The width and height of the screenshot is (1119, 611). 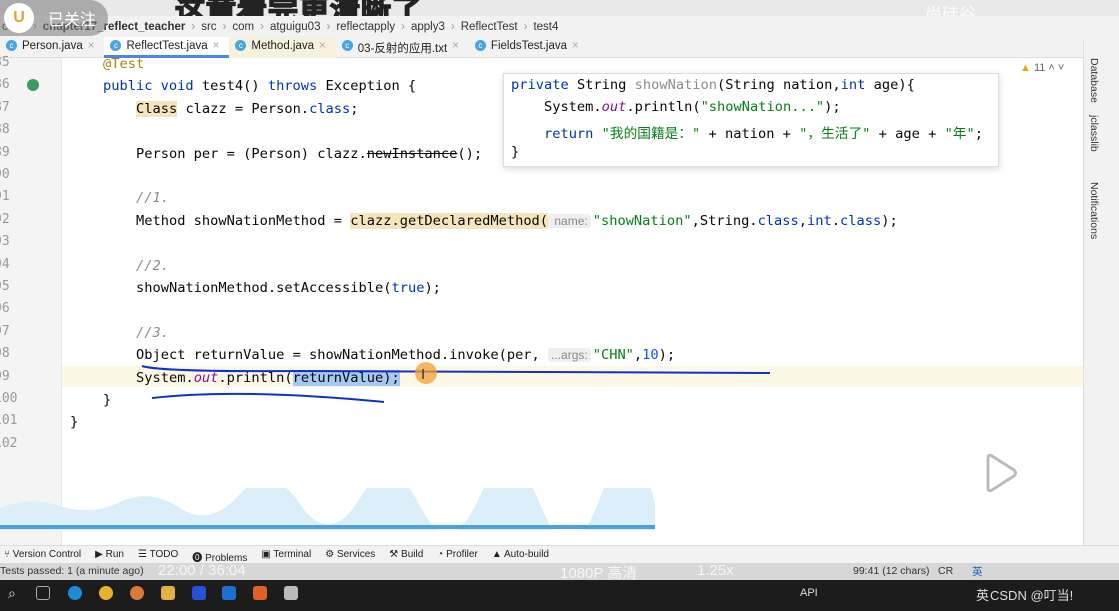 I want to click on tool-label: Auto-build, so click(x=526, y=554).